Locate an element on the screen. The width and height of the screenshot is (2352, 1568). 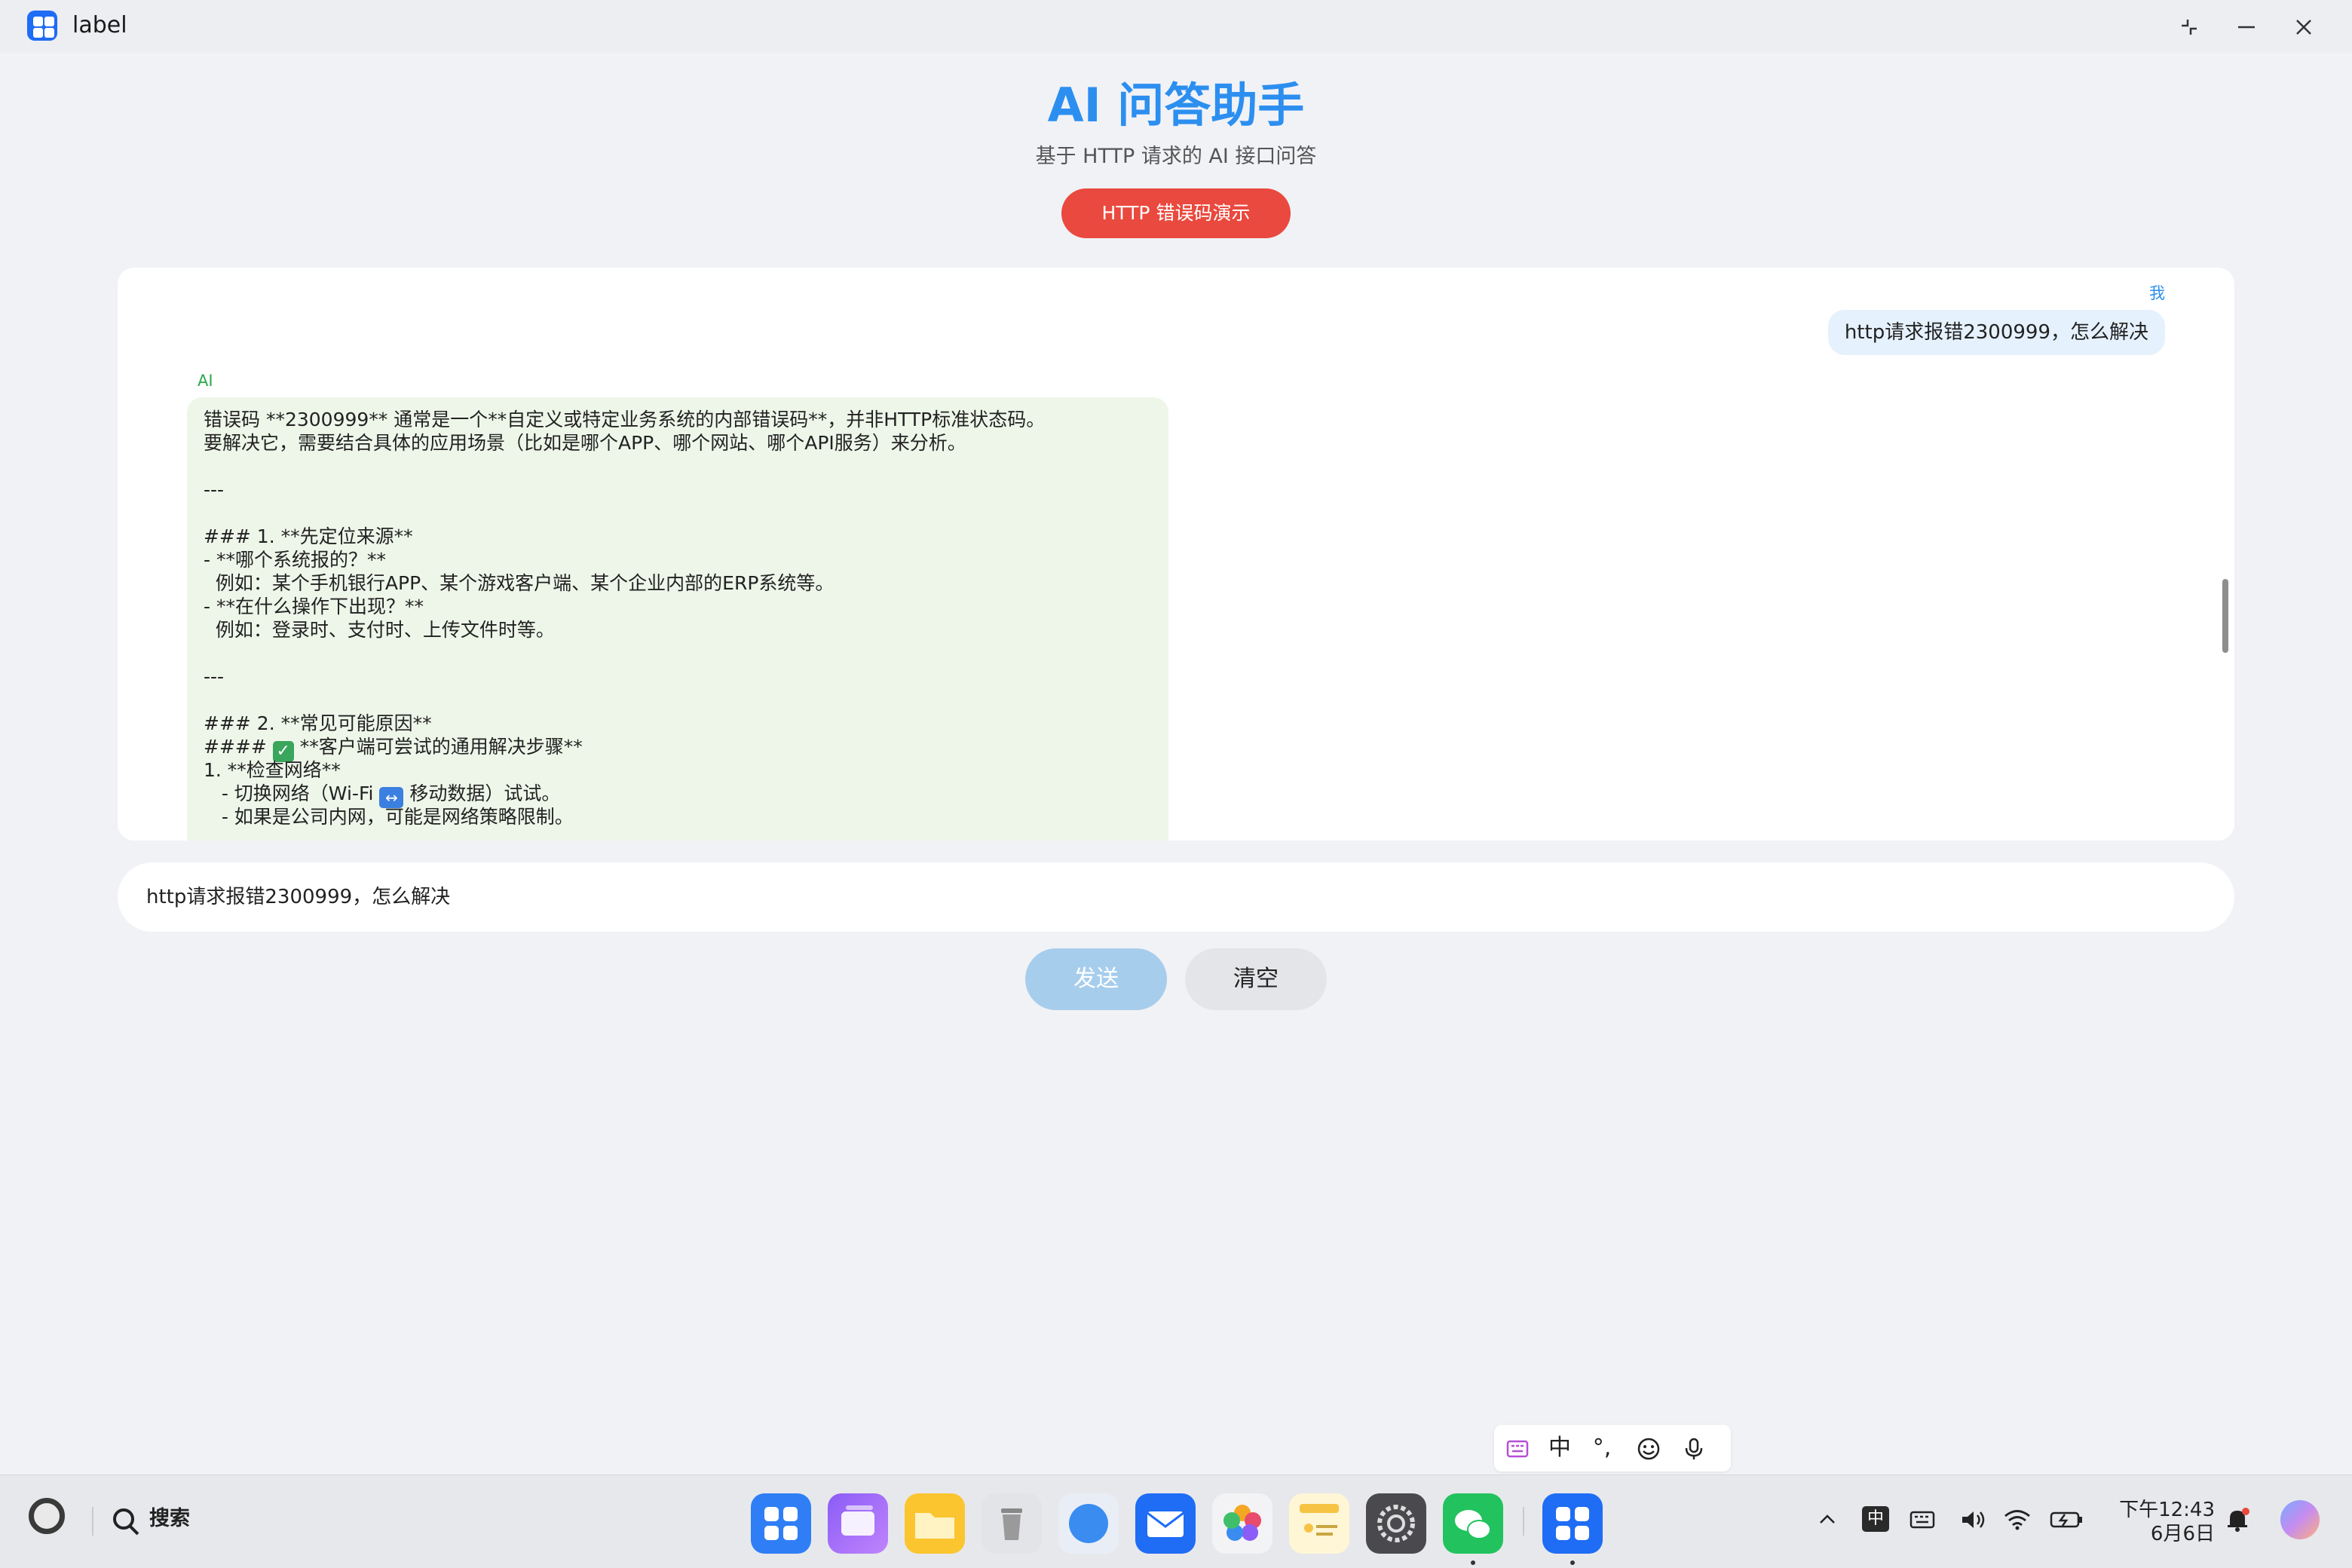
ai-line-prefix: - 切换网络（Wi-Fi is located at coordinates (292, 793).